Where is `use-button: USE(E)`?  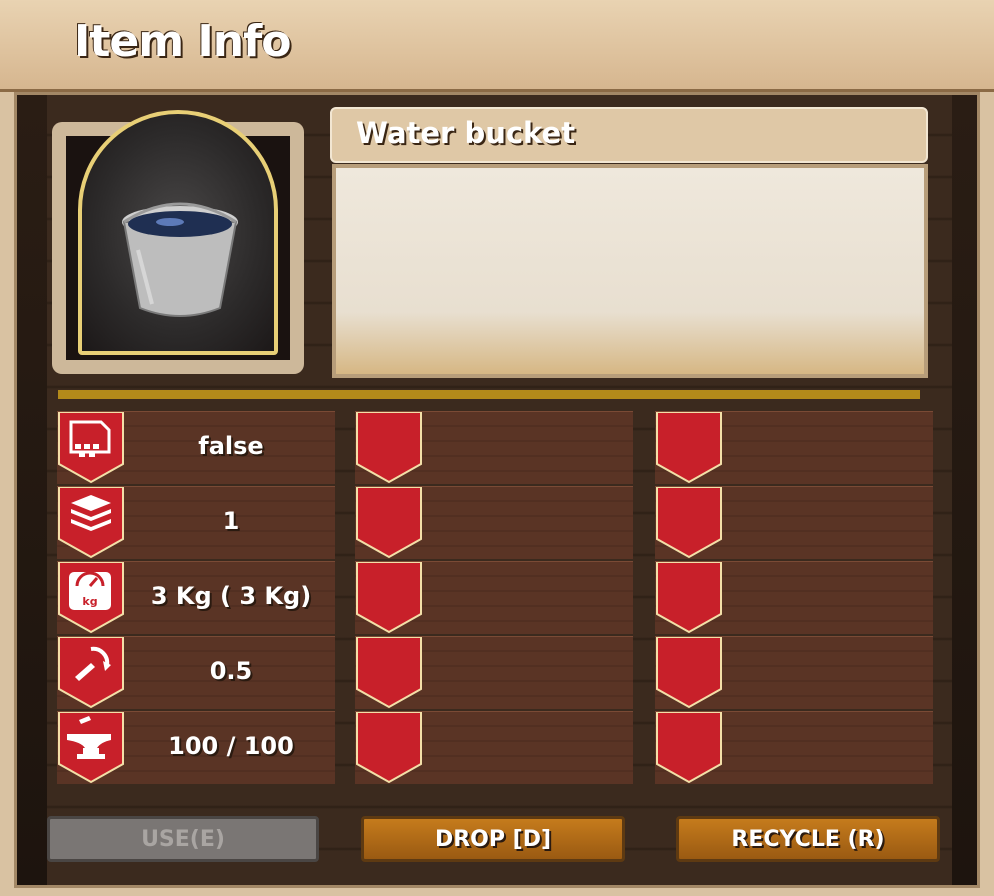
use-button: USE(E) is located at coordinates (183, 839).